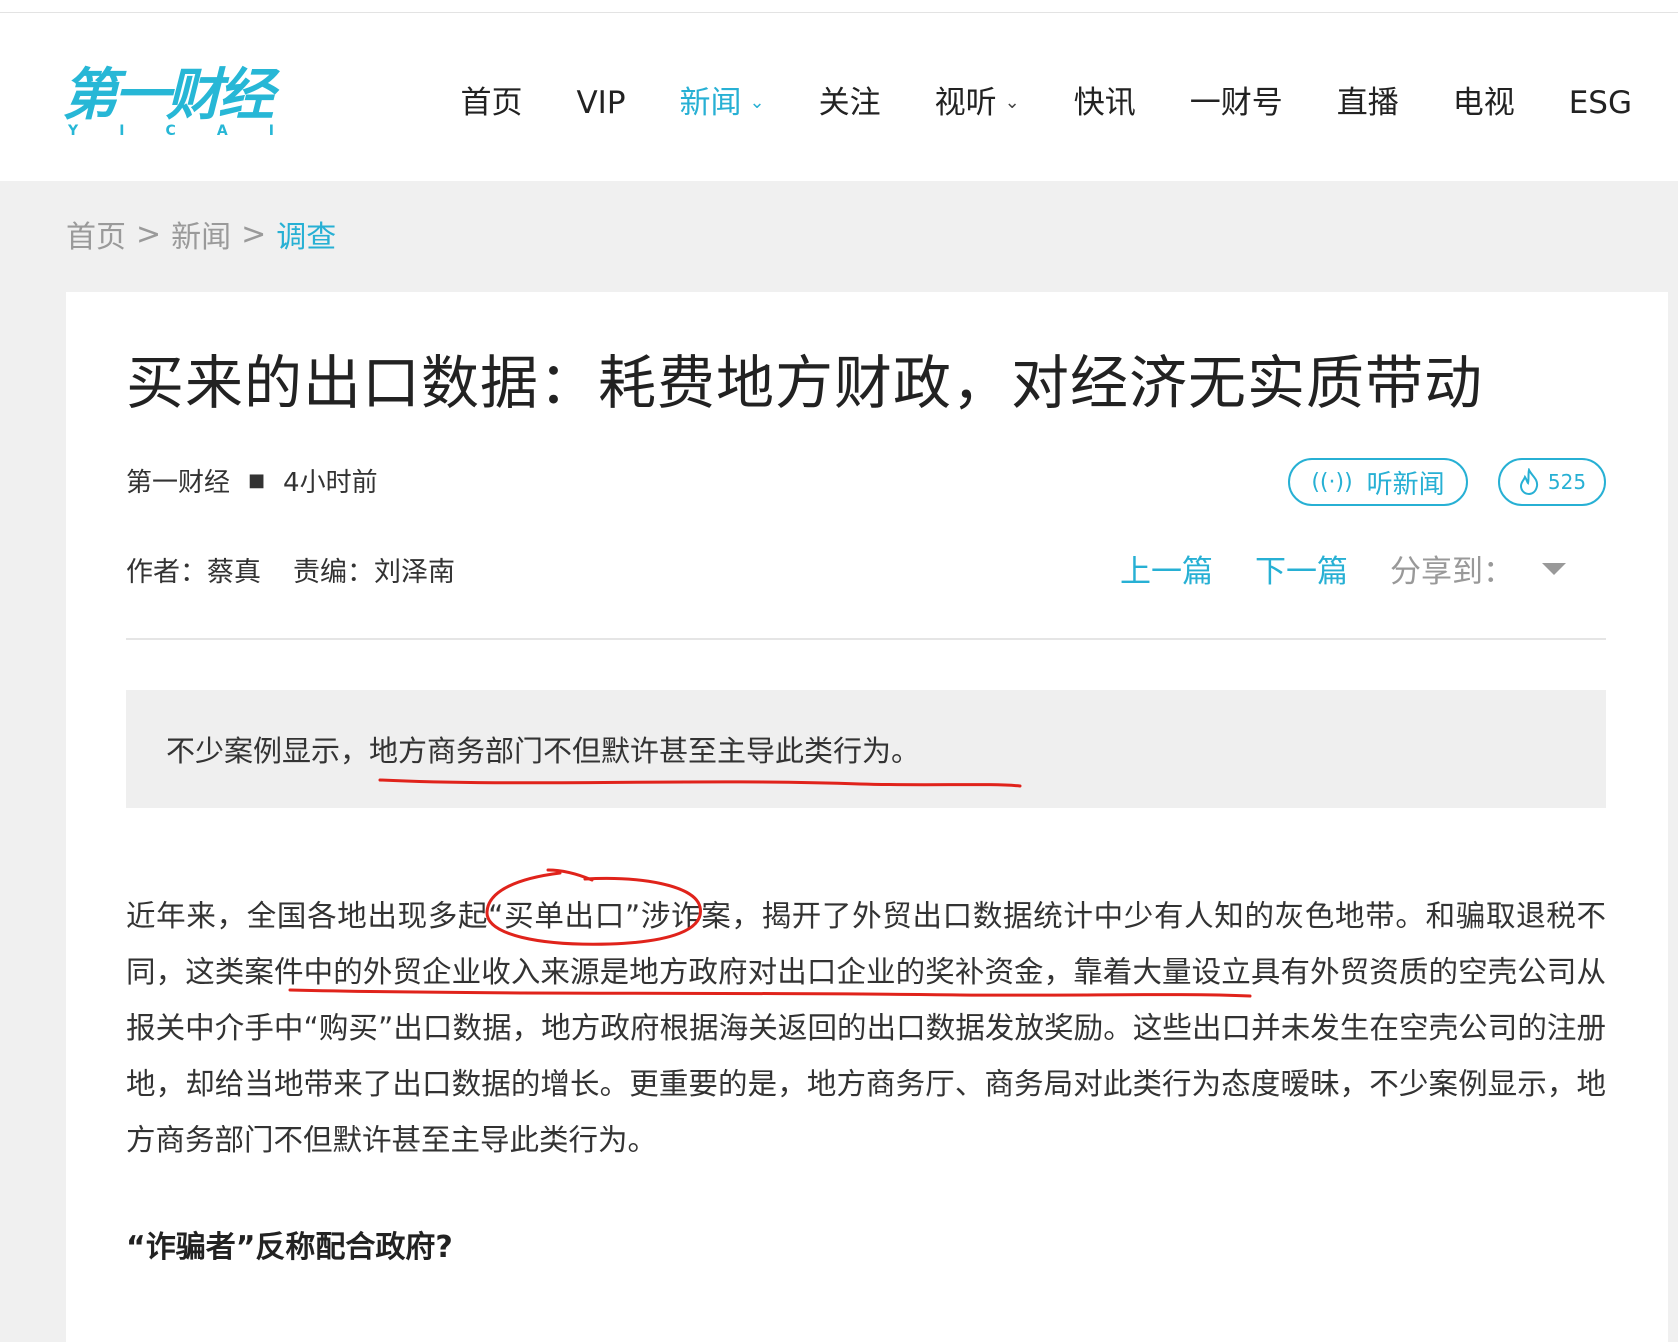  What do you see at coordinates (1332, 482) in the screenshot?
I see `sound-wave-icon: ((·))` at bounding box center [1332, 482].